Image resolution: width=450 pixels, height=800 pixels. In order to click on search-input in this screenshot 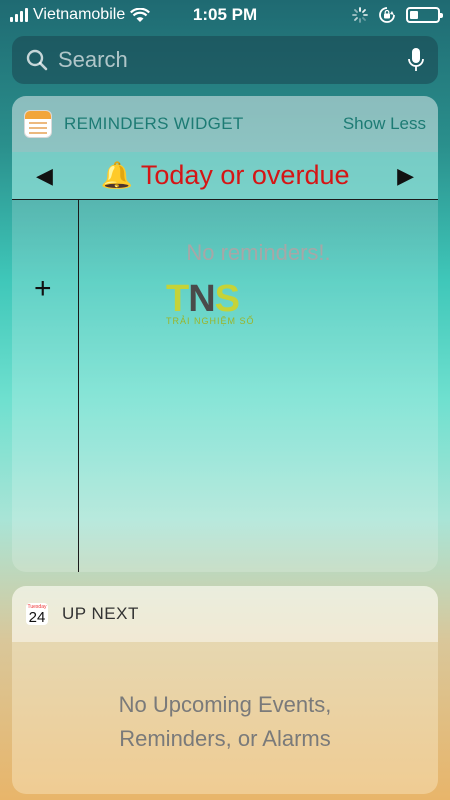, I will do `click(233, 60)`.